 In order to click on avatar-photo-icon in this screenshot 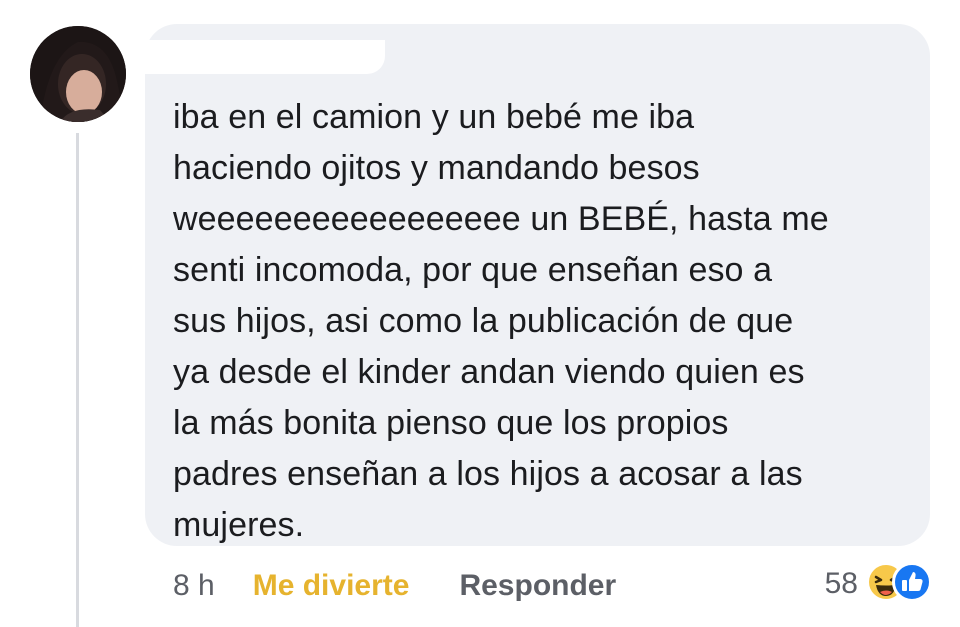, I will do `click(78, 74)`.